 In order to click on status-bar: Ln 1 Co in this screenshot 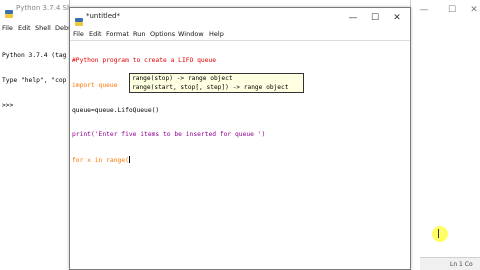, I will do `click(450, 263)`.